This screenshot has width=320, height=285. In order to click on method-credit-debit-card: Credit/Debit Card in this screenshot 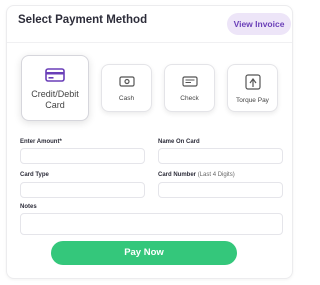, I will do `click(55, 88)`.